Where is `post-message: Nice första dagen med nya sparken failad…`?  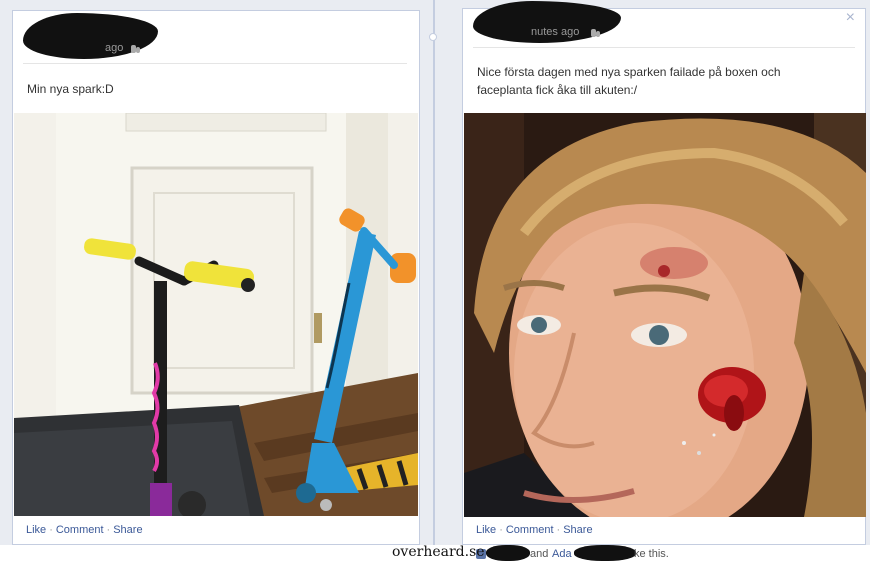 post-message: Nice första dagen med nya sparken failad… is located at coordinates (629, 81).